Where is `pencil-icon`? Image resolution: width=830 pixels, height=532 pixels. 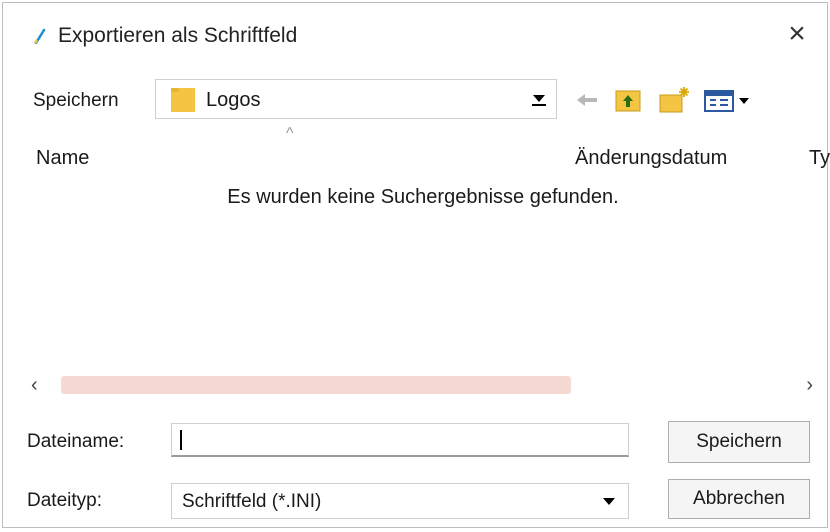
pencil-icon is located at coordinates (39, 36).